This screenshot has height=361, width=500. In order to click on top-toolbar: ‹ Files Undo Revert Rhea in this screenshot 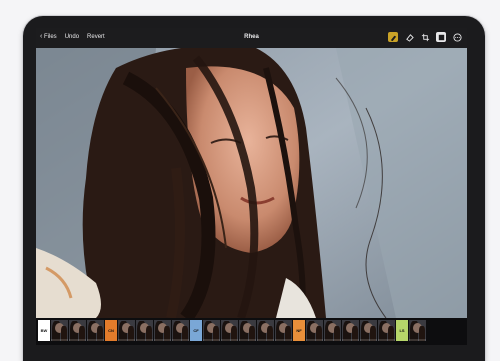, I will do `click(251, 38)`.